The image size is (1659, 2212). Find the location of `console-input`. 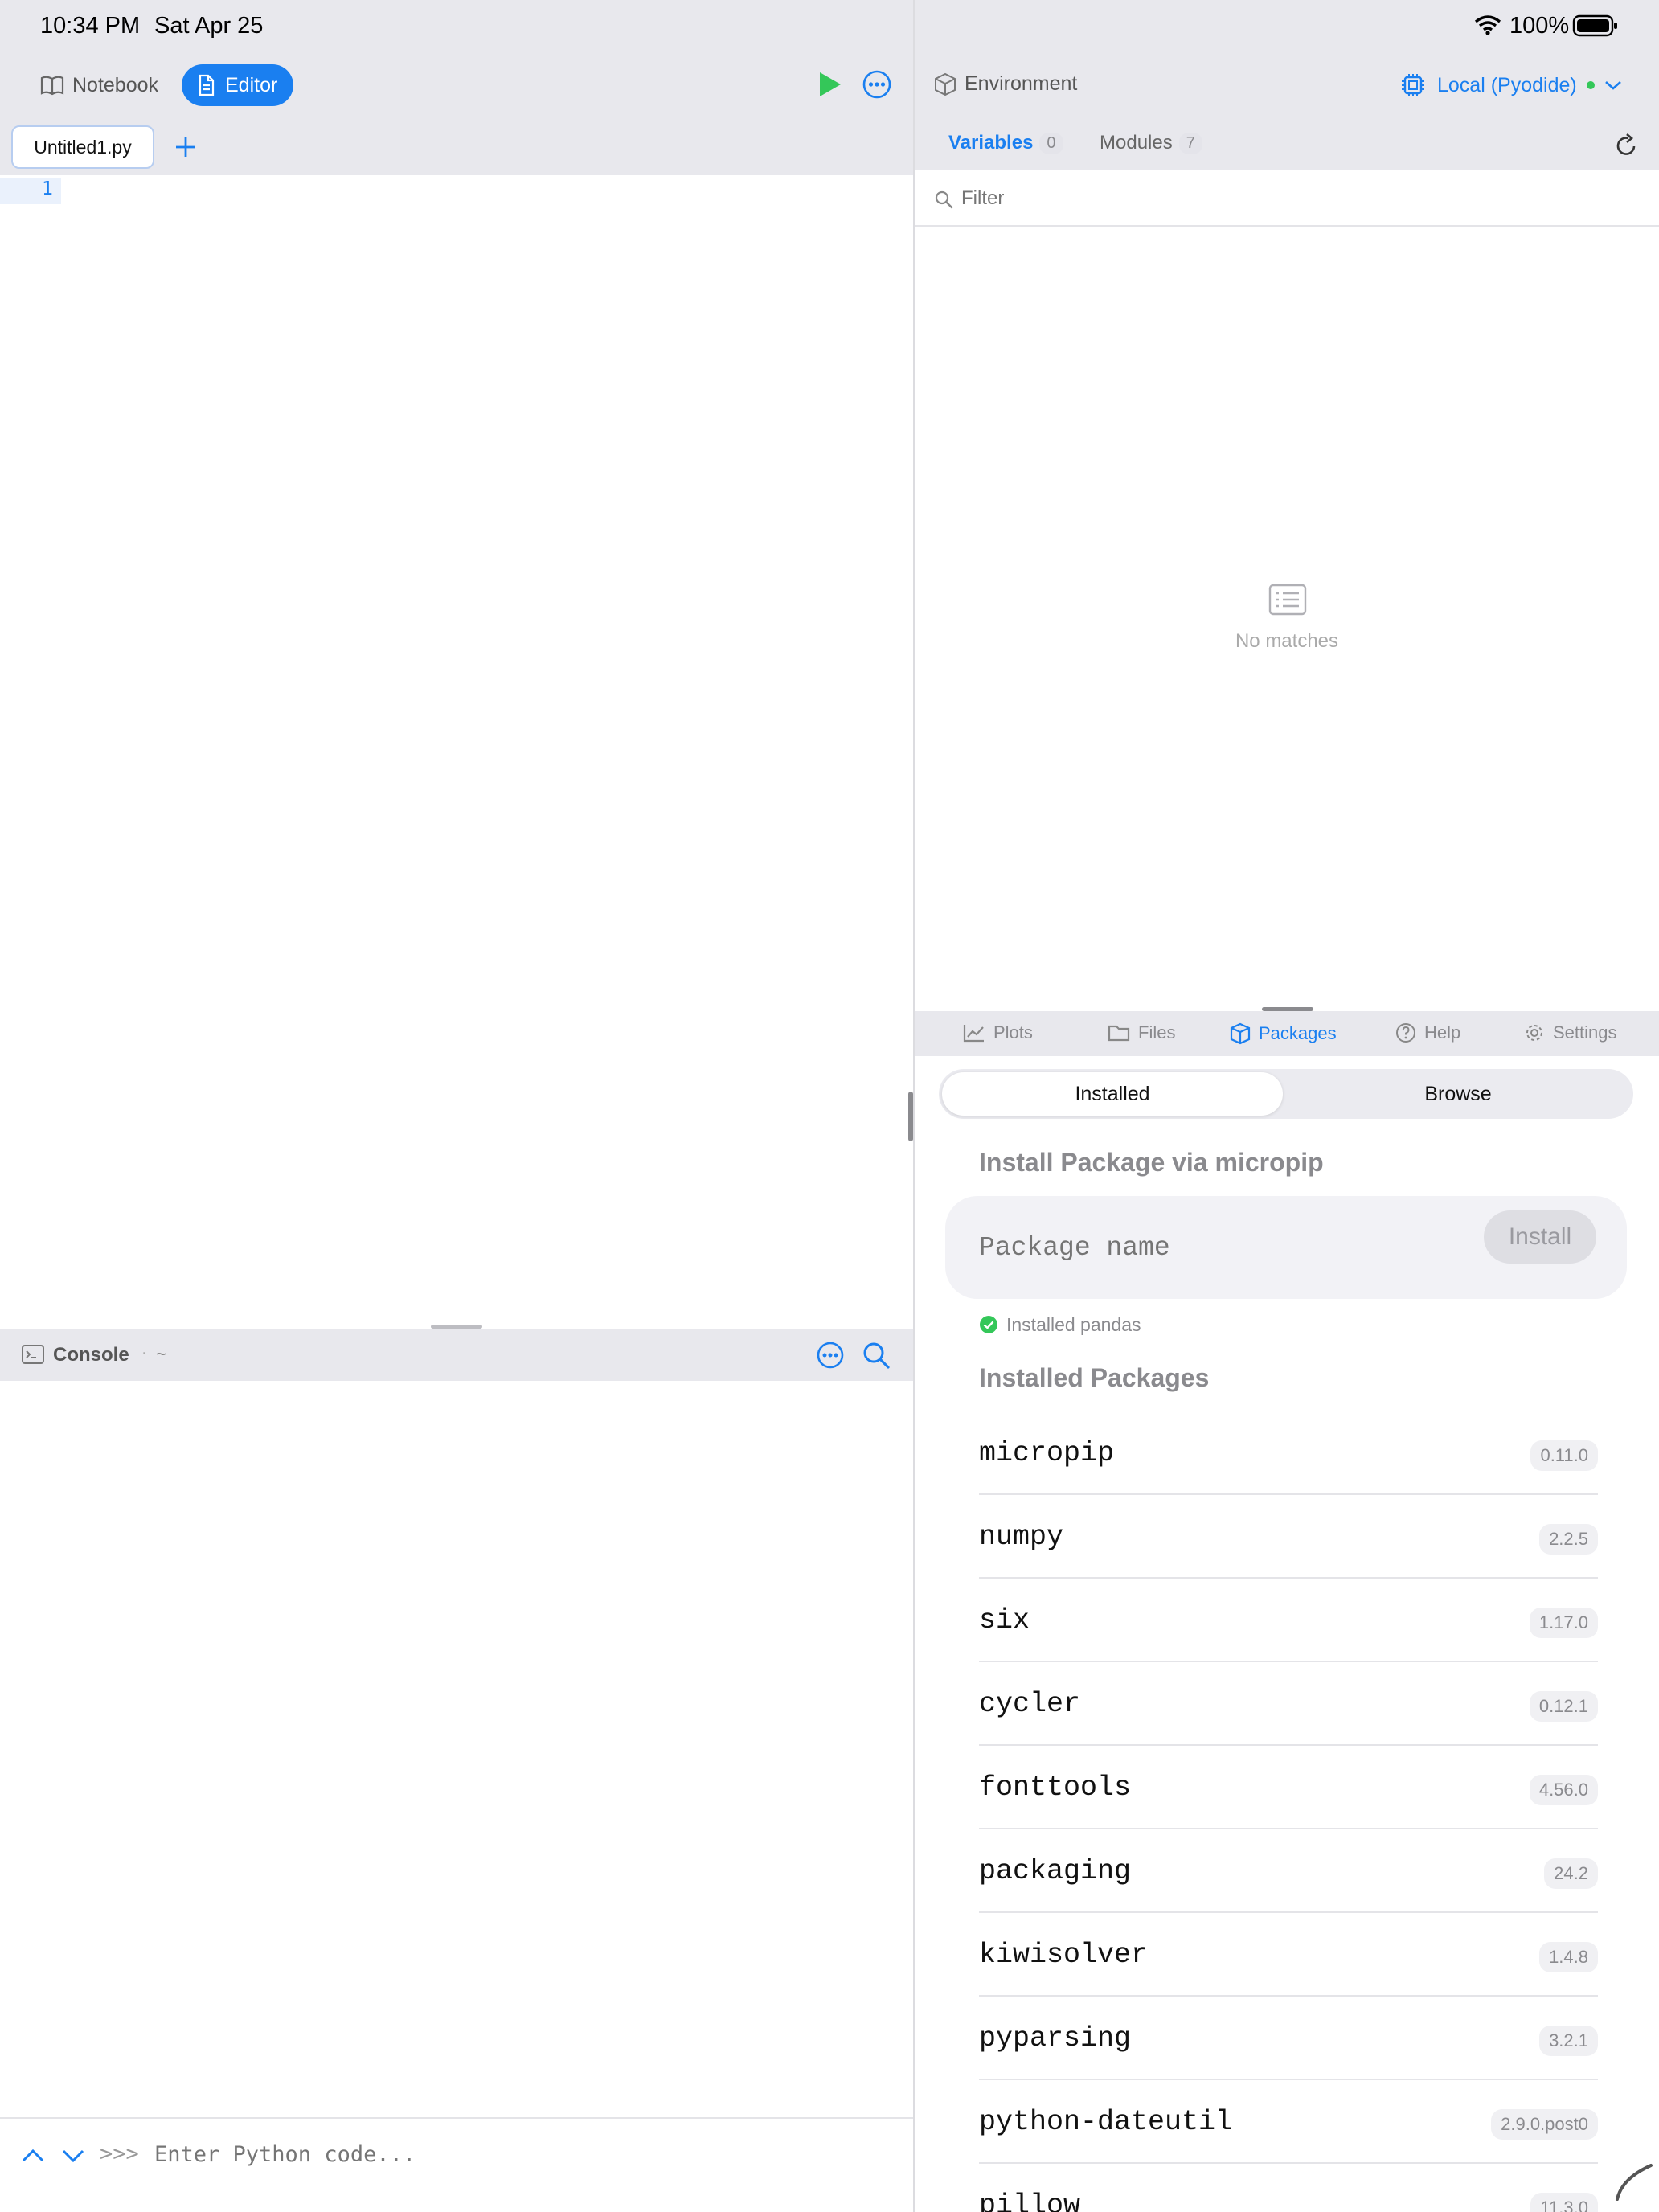

console-input is located at coordinates (516, 2154).